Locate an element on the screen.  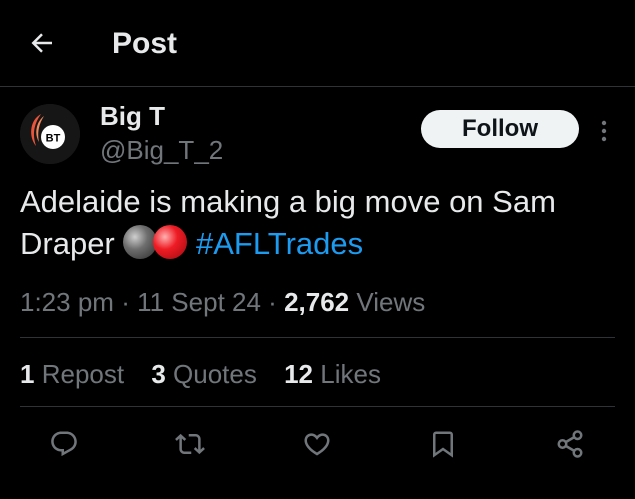
more-vertical-icon is located at coordinates (604, 131).